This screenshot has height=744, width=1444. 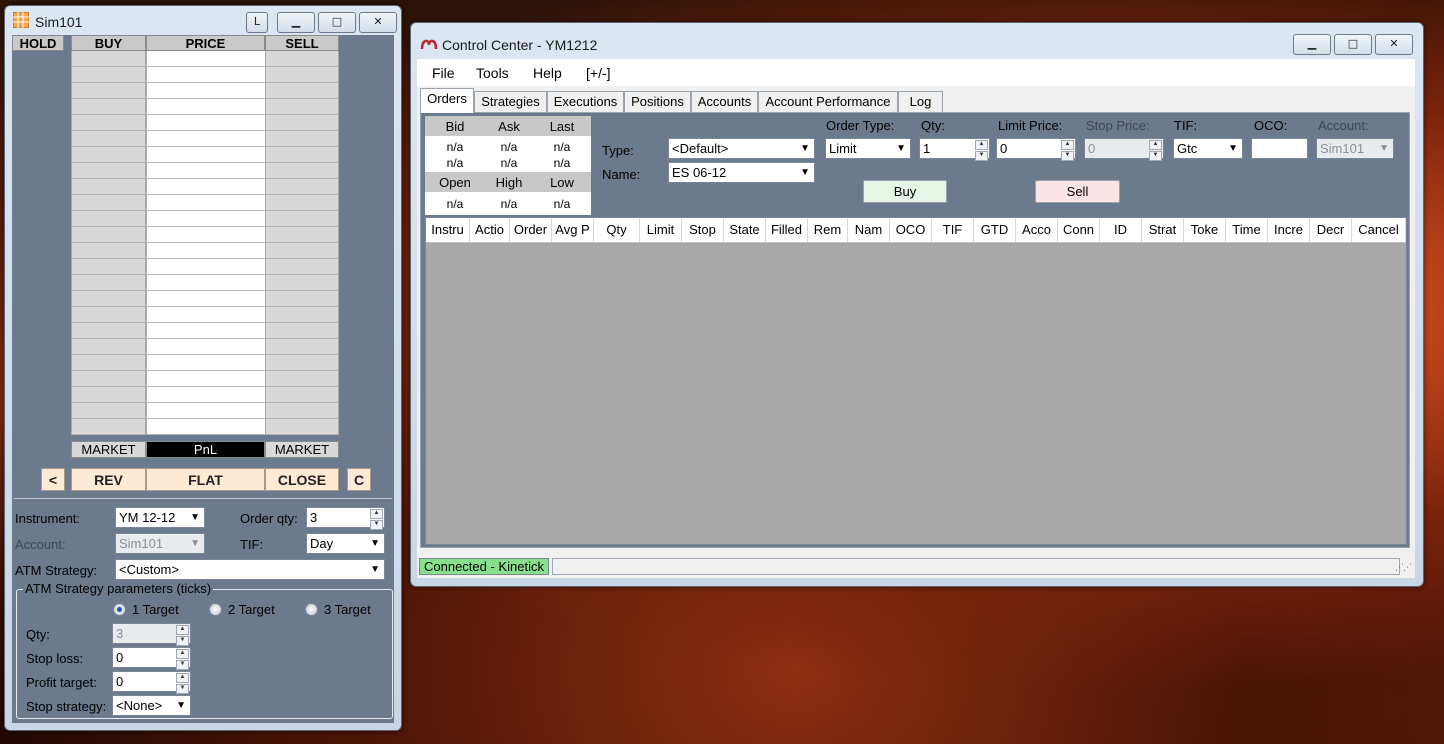 I want to click on superdom-titlebar: Sim101 L ▁ □ ✕, so click(x=203, y=21).